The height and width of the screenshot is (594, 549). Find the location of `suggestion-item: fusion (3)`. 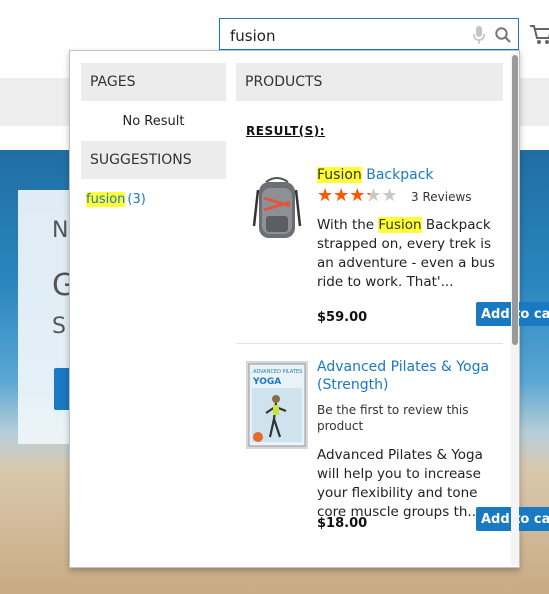

suggestion-item: fusion (3) is located at coordinates (116, 199).